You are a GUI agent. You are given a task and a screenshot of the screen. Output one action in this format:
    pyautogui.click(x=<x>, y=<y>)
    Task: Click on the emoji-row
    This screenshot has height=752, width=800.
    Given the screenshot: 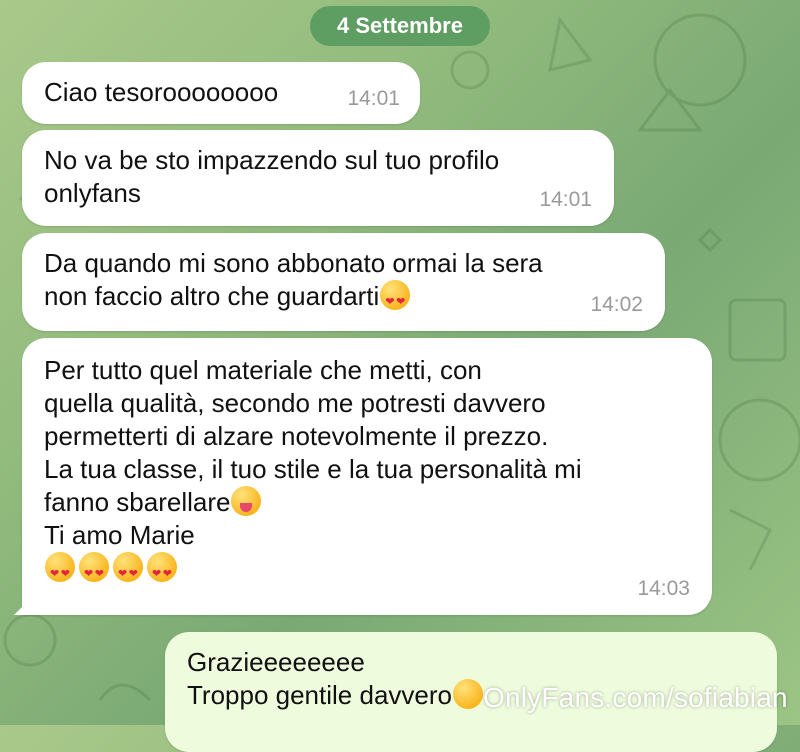 What is the action you would take?
    pyautogui.click(x=112, y=571)
    